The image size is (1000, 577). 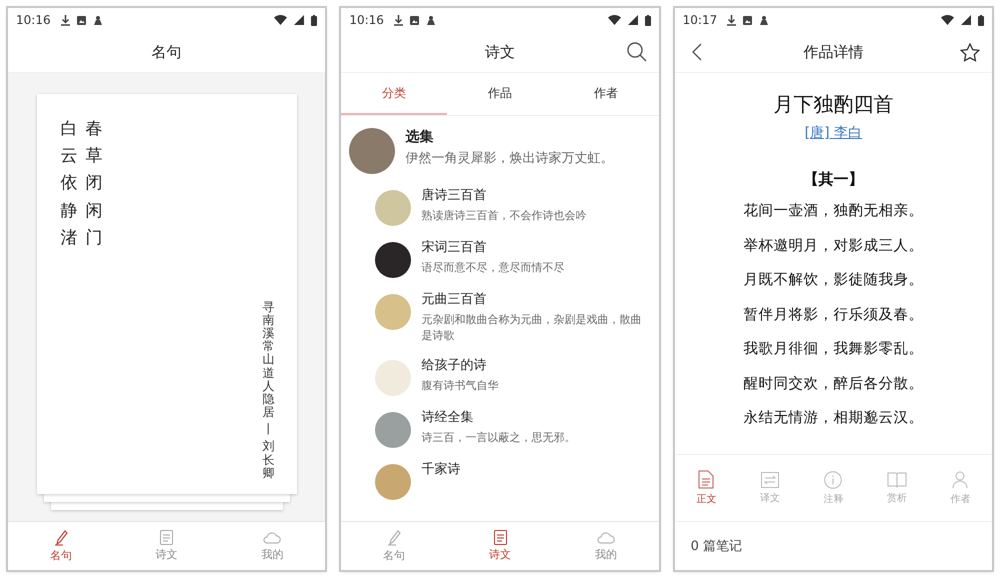 What do you see at coordinates (833, 211) in the screenshot?
I see `poem-line: 花间一壶酒，独酌无相亲。` at bounding box center [833, 211].